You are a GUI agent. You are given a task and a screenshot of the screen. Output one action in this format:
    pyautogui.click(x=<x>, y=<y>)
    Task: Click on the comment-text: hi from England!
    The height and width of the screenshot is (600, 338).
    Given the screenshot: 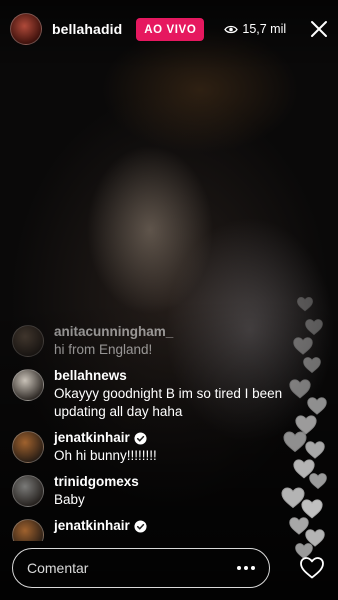 What is the action you would take?
    pyautogui.click(x=103, y=349)
    